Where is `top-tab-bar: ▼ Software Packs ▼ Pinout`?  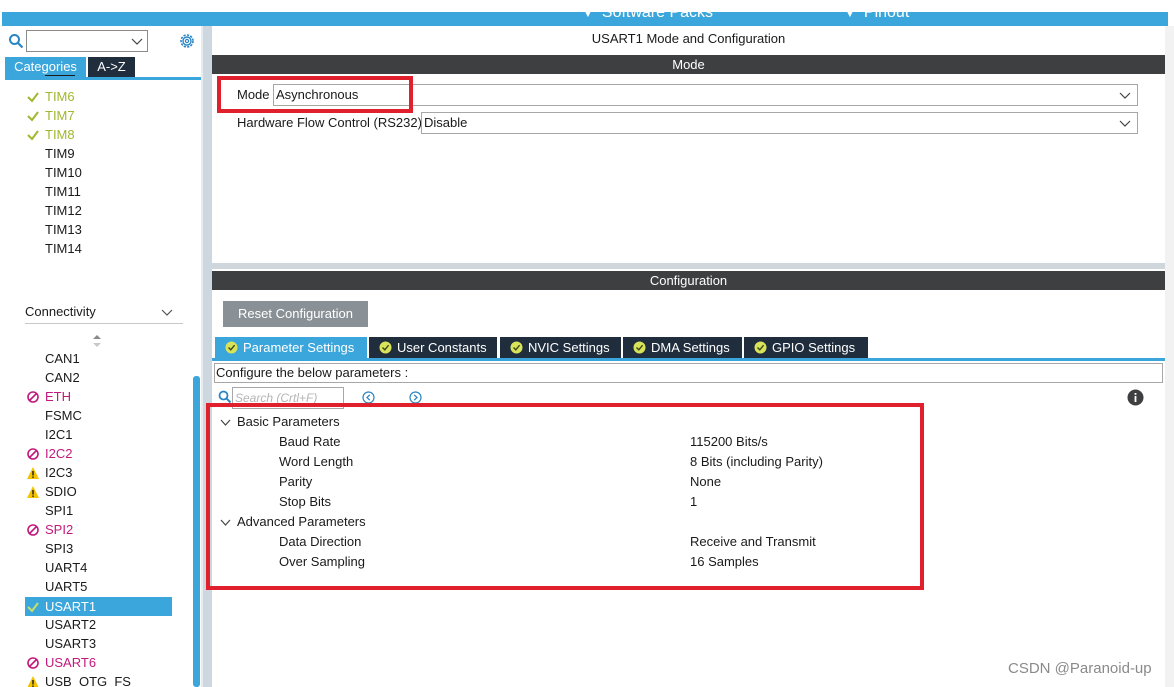 top-tab-bar: ▼ Software Packs ▼ Pinout is located at coordinates (585, 19).